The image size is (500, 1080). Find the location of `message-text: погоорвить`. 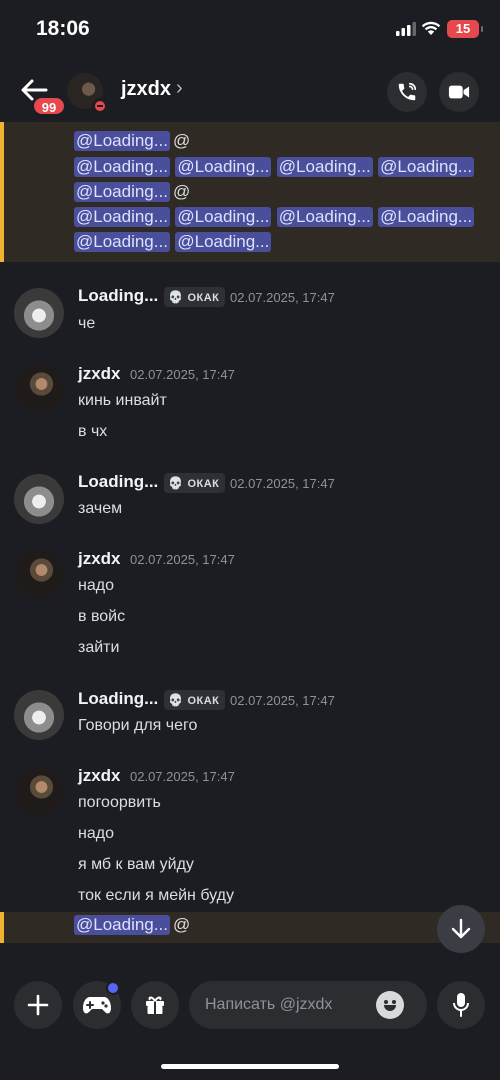

message-text: погоорвить is located at coordinates (119, 802).